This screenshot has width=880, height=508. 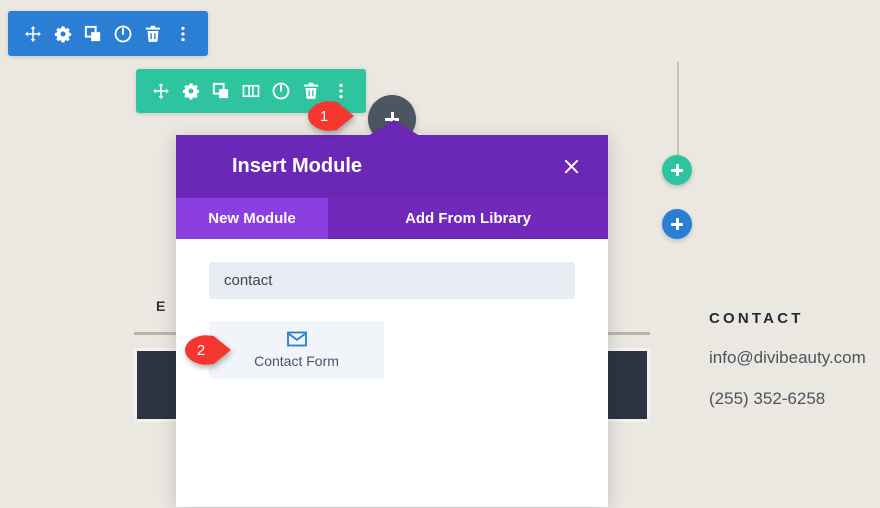 What do you see at coordinates (183, 34) in the screenshot?
I see `more-options-icon` at bounding box center [183, 34].